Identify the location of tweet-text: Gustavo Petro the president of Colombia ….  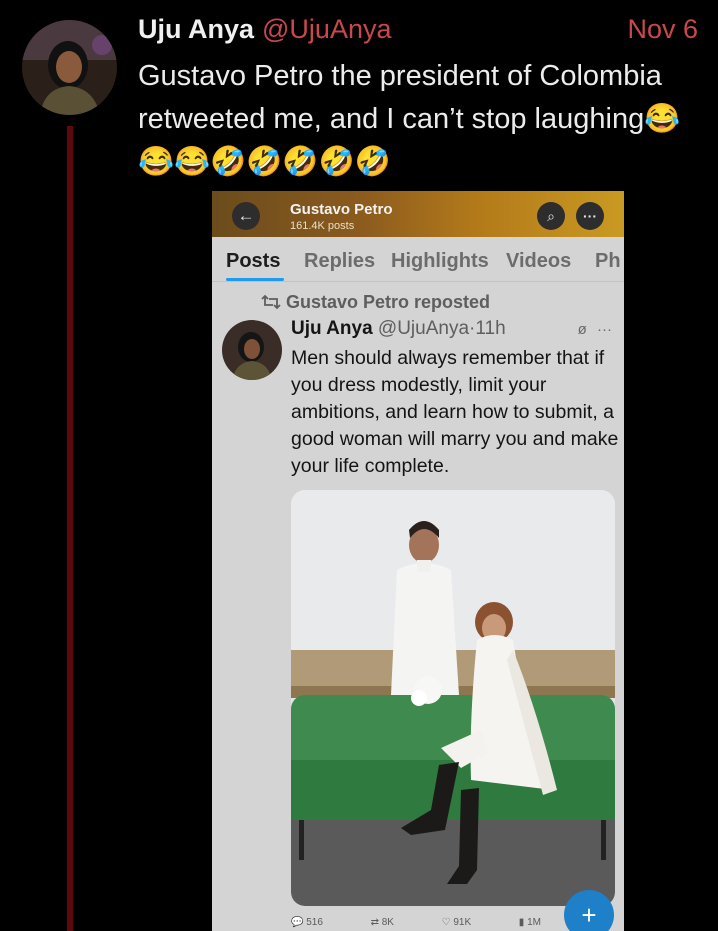
(409, 119).